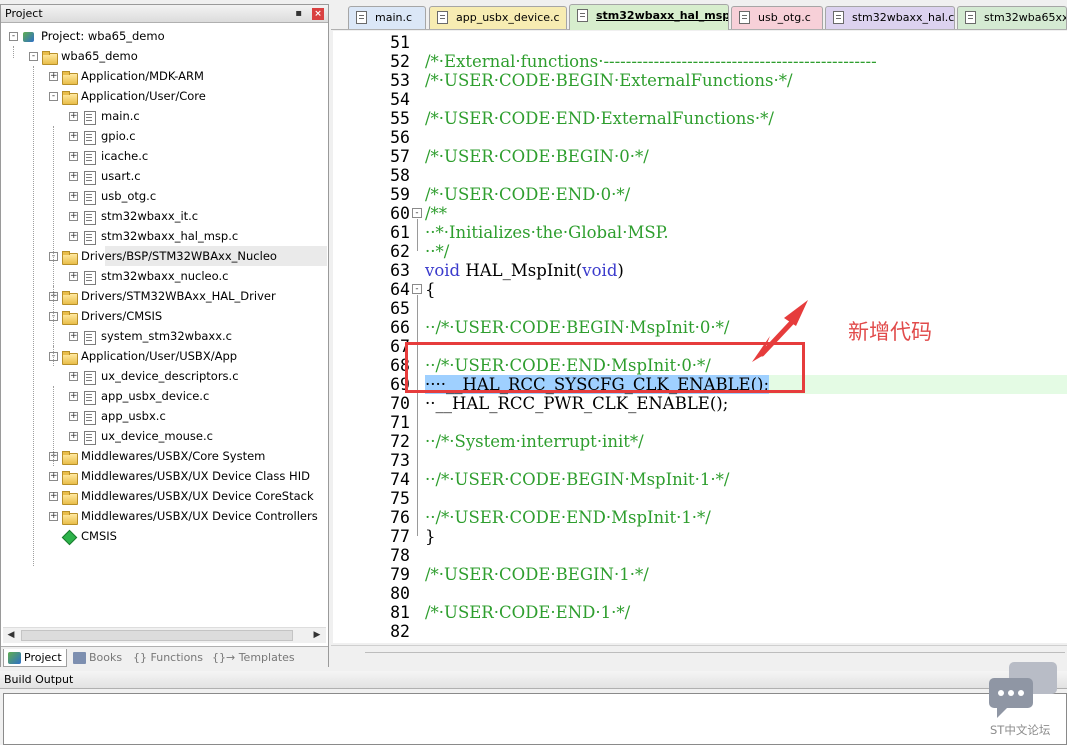 This screenshot has height=745, width=1067. Describe the element at coordinates (118, 136) in the screenshot. I see `tree-item-label: gpio.c` at that location.